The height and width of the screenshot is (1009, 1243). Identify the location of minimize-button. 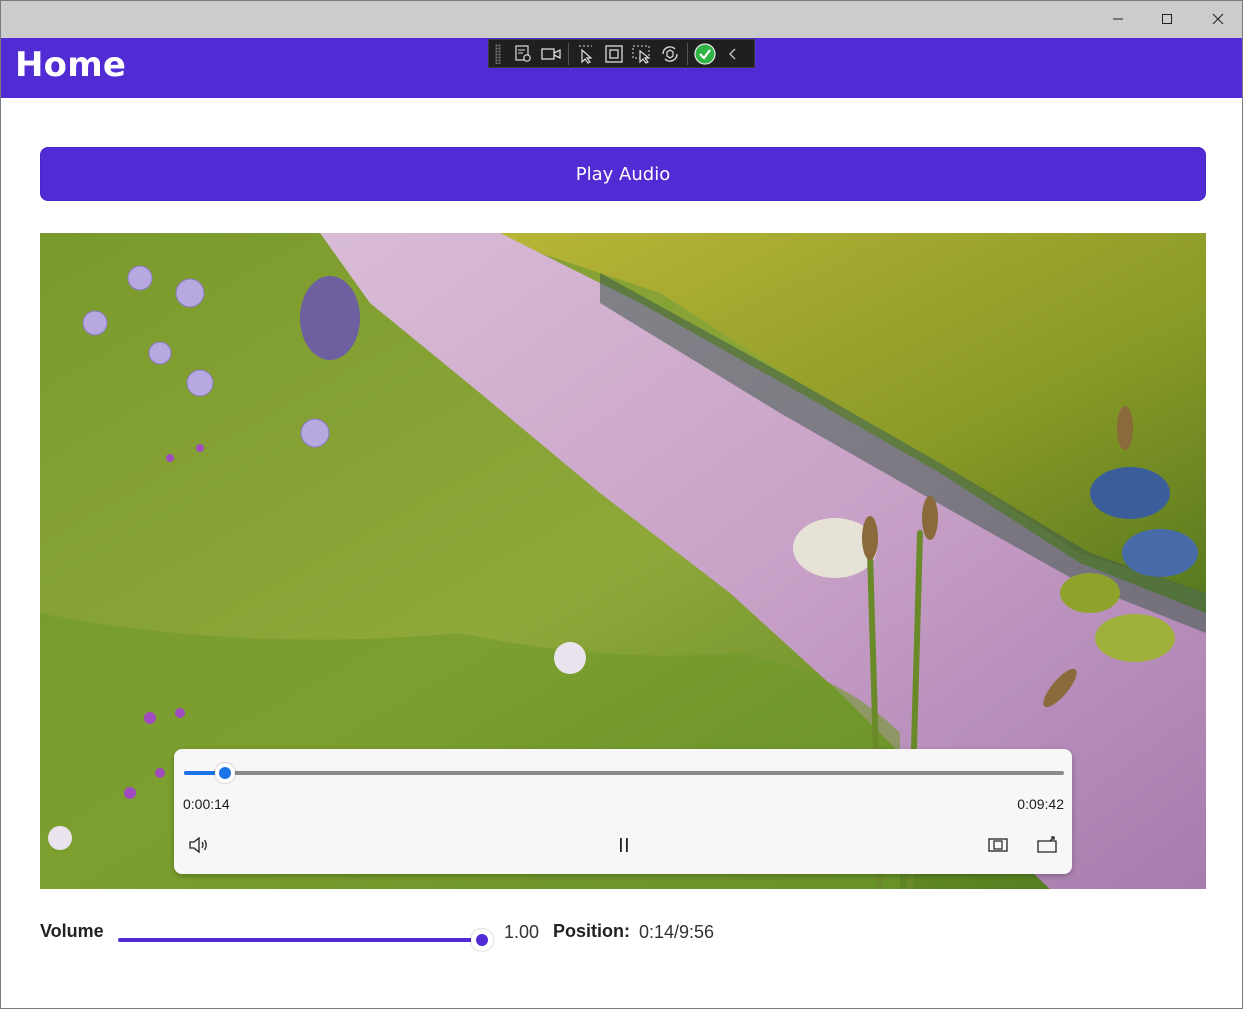
(1118, 19).